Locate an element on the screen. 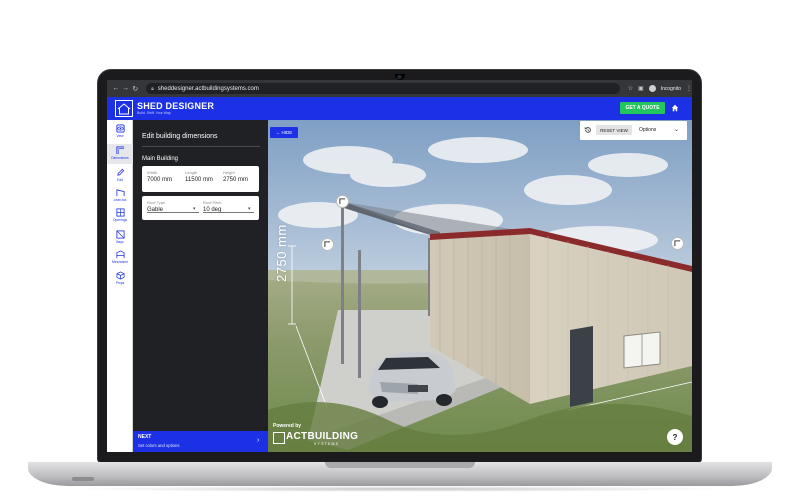 The image size is (800, 500). roof-card: Roof Type Gable ▾ Roof Pitch 10 deg ▾ is located at coordinates (200, 208).